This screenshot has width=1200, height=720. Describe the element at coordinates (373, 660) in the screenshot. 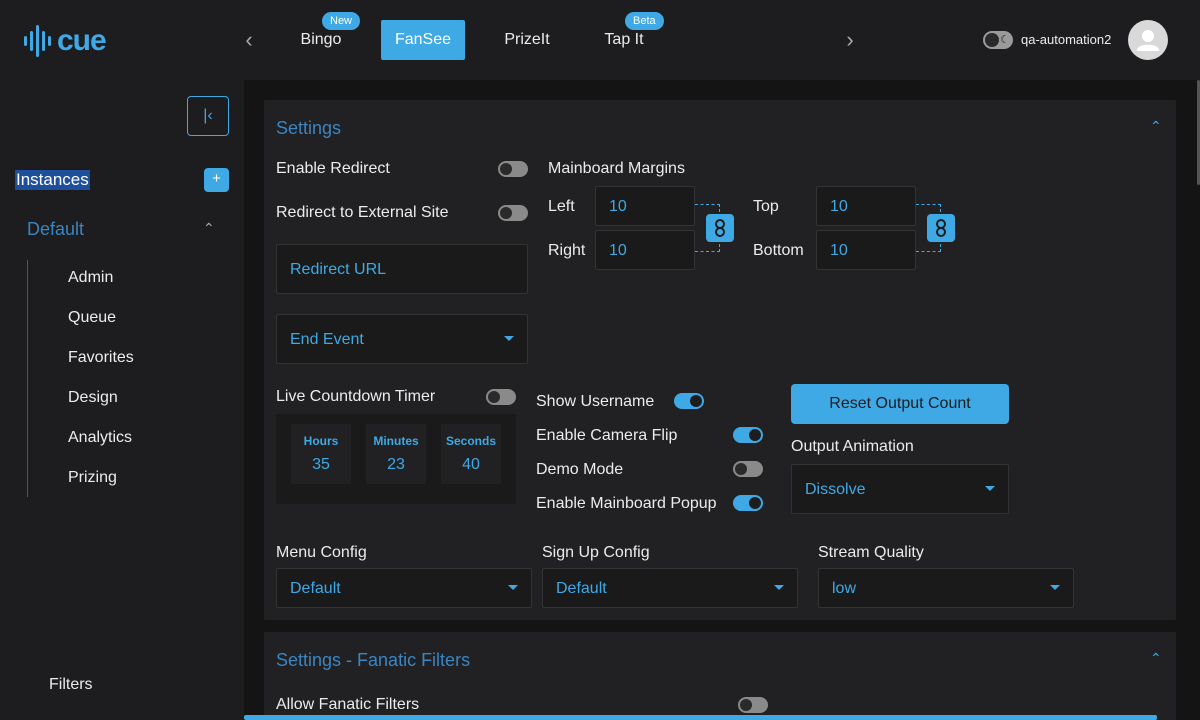

I see `panel-title: Settings - Fanatic Filters` at that location.